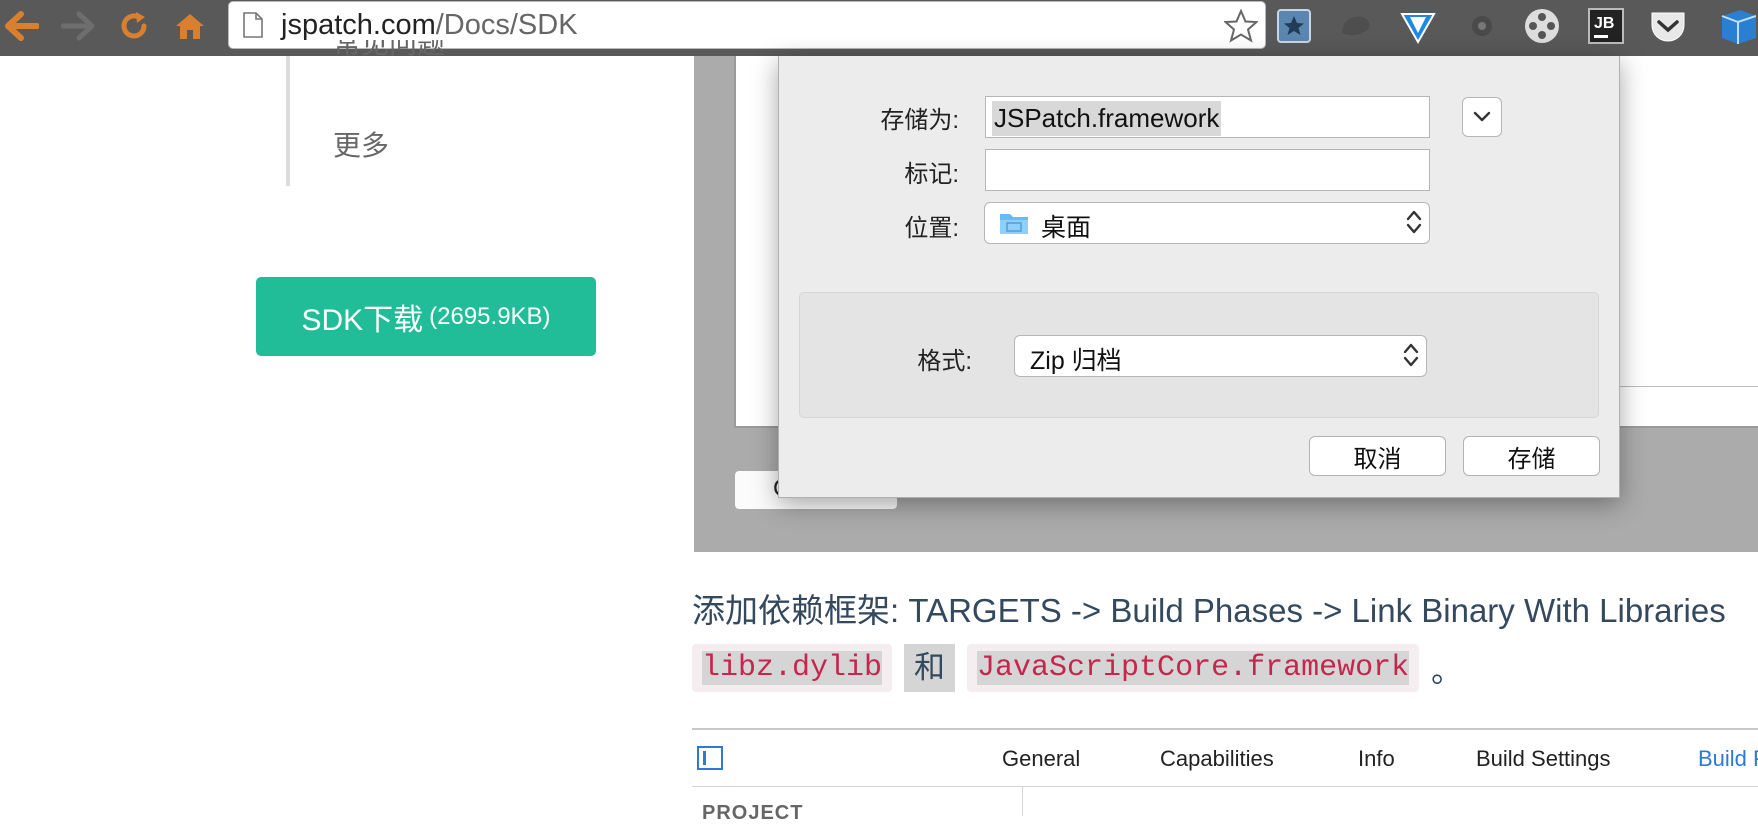 The width and height of the screenshot is (1758, 825). Describe the element at coordinates (22, 26) in the screenshot. I see `back-arrow-icon` at that location.